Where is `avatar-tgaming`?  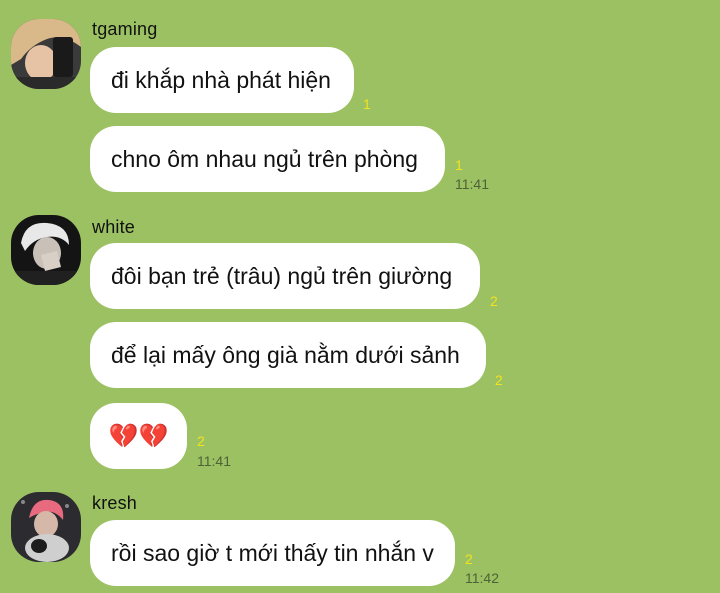 avatar-tgaming is located at coordinates (46, 54).